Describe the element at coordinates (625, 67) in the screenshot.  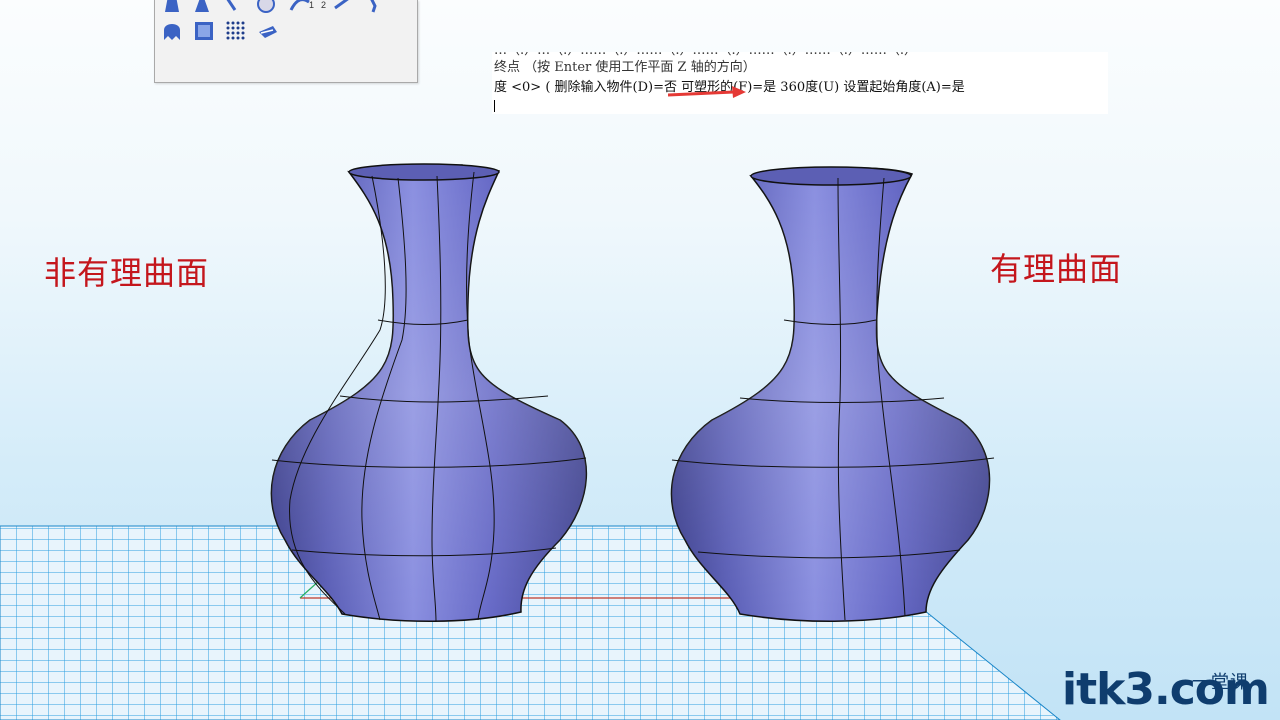
I see `command-prompt-endpoint: 终点 （按 Enter 使用工作平面 Z 轴的方向）` at that location.